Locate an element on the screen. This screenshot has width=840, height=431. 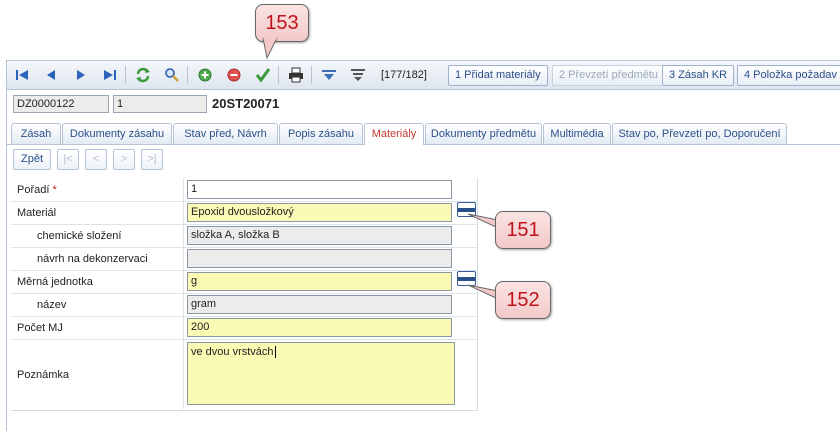
record-number-field: 1 is located at coordinates (160, 104).